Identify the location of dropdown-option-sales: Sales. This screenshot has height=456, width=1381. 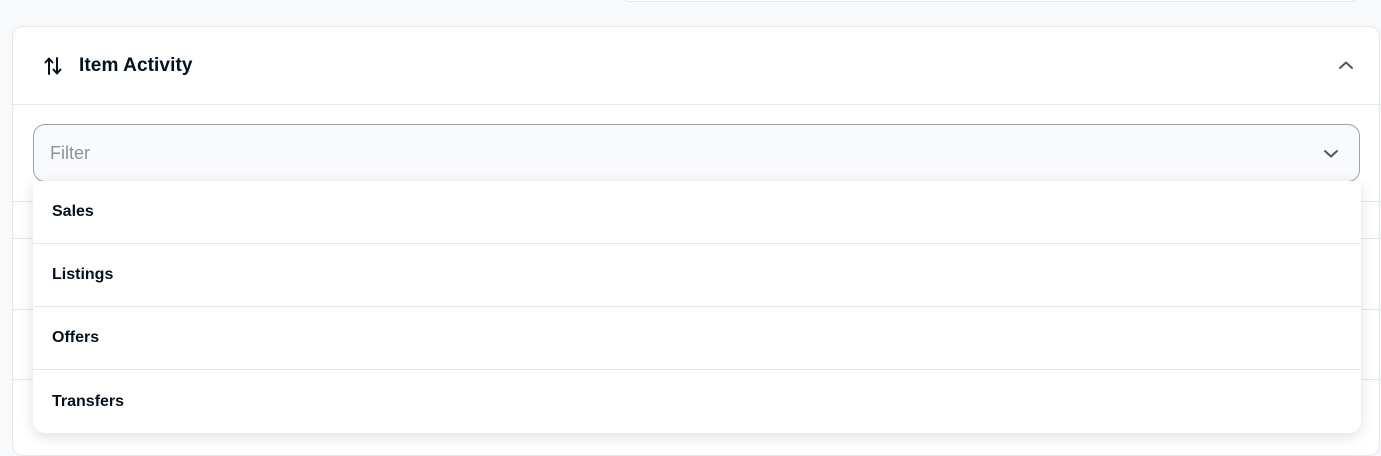
(697, 212).